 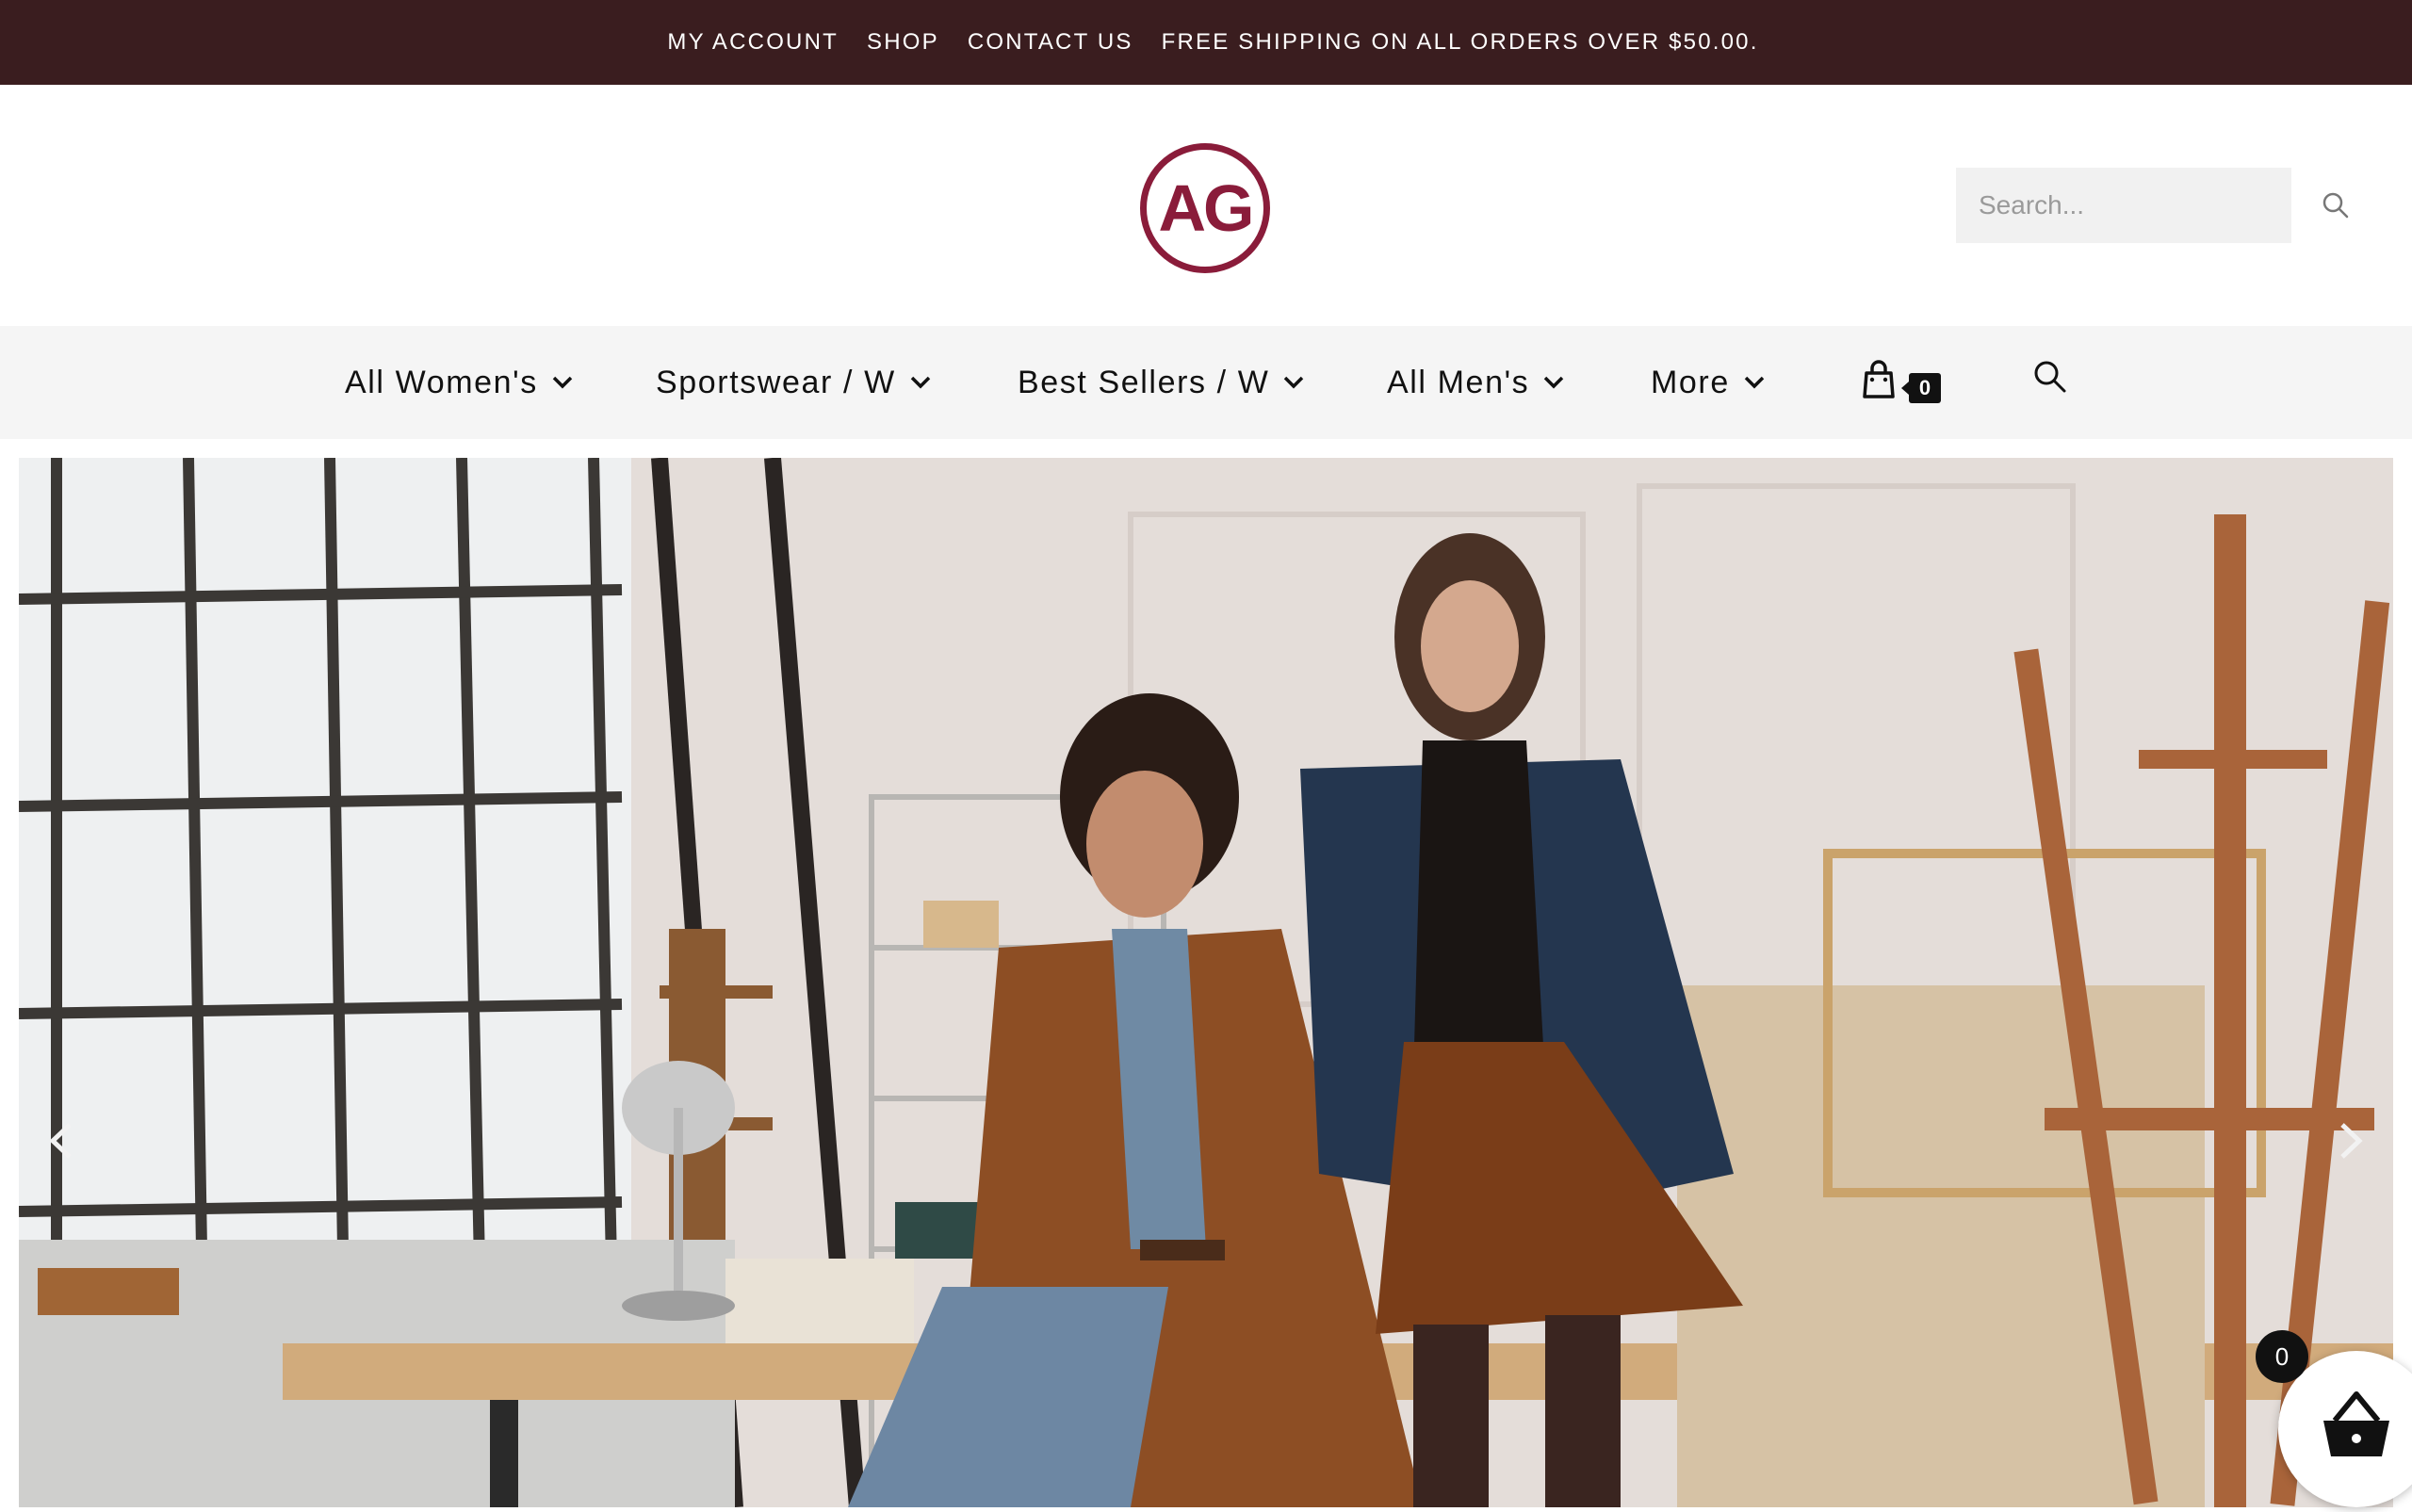 I want to click on nav-cart-button: 0, so click(x=1904, y=383).